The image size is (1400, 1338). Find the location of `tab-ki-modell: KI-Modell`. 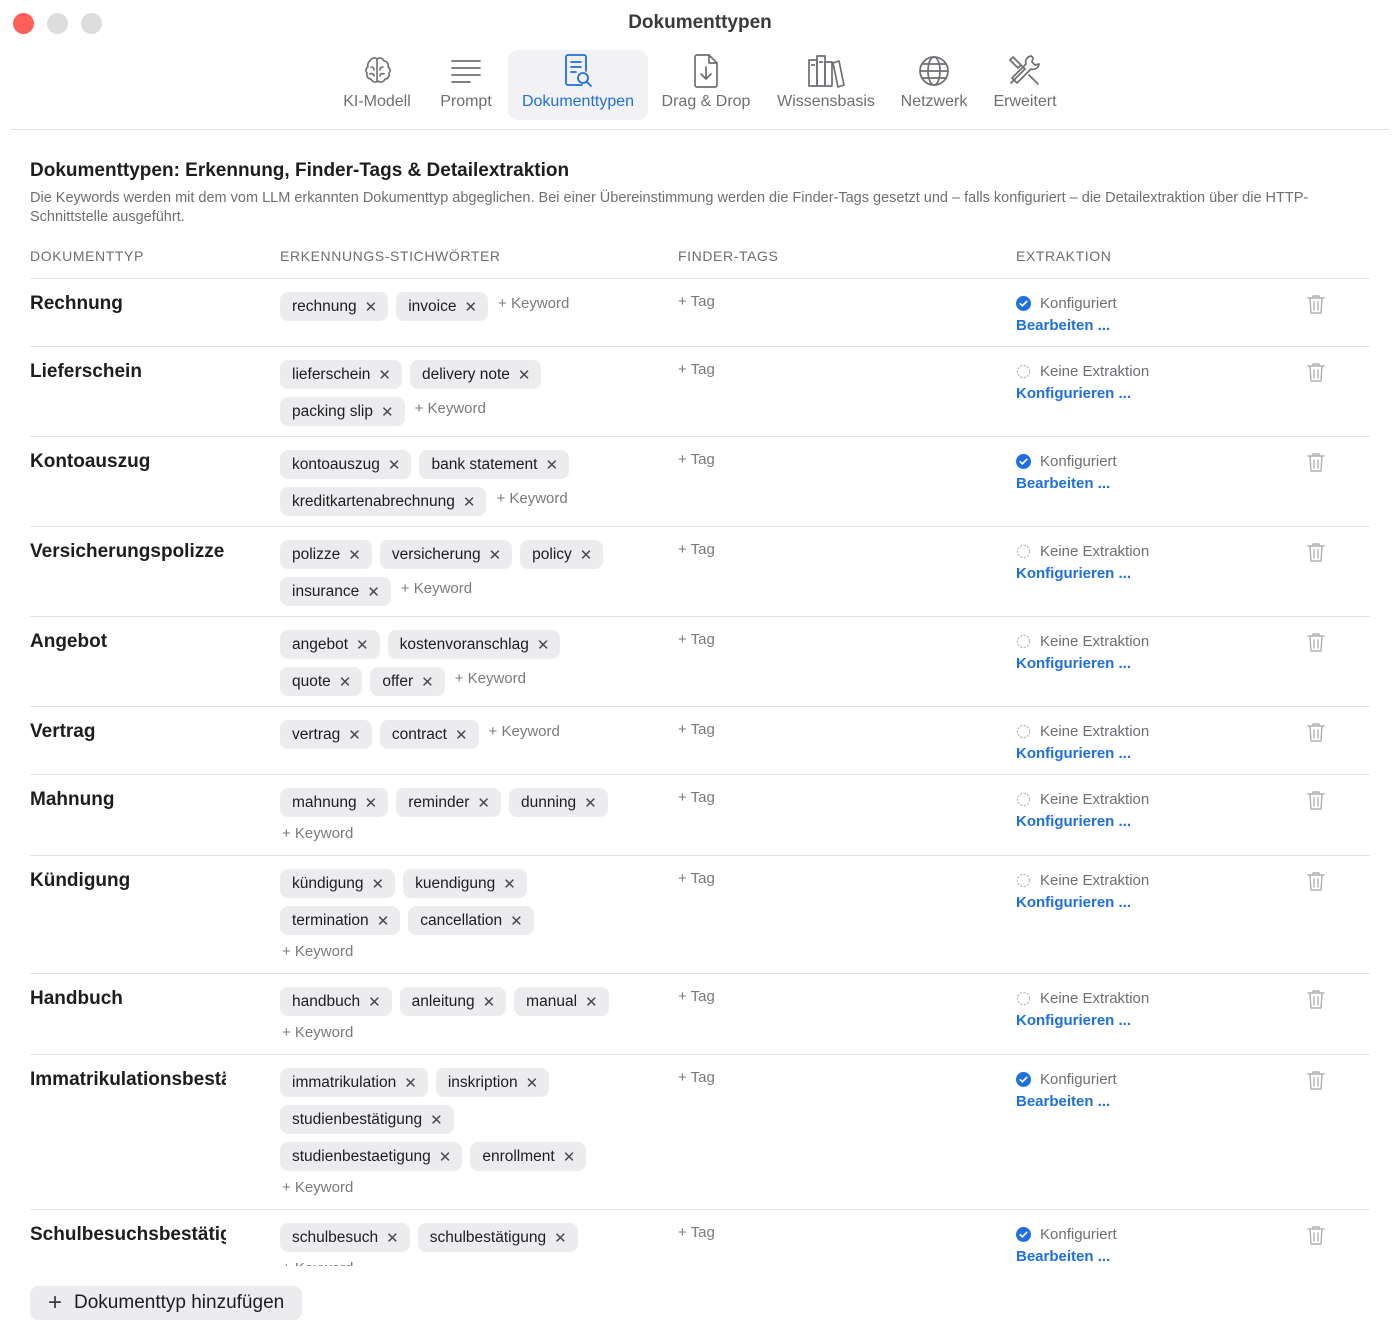

tab-ki-modell: KI-Modell is located at coordinates (377, 85).